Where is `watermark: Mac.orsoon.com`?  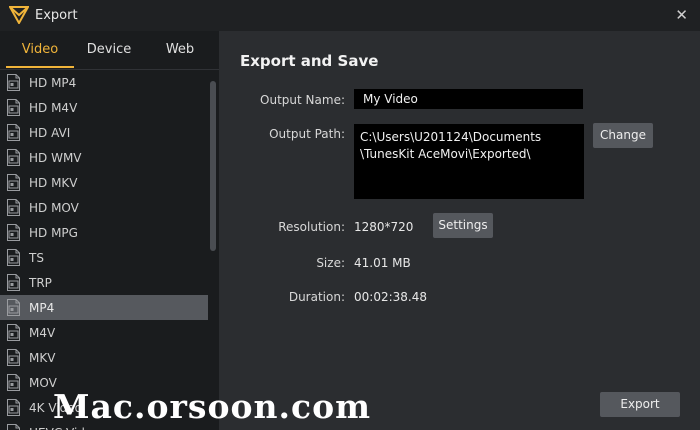
watermark: Mac.orsoon.com is located at coordinates (212, 406).